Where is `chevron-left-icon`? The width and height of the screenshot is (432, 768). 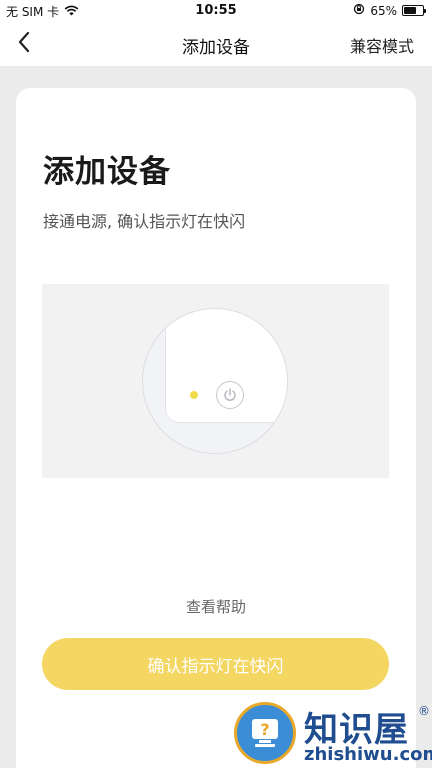 chevron-left-icon is located at coordinates (24, 44).